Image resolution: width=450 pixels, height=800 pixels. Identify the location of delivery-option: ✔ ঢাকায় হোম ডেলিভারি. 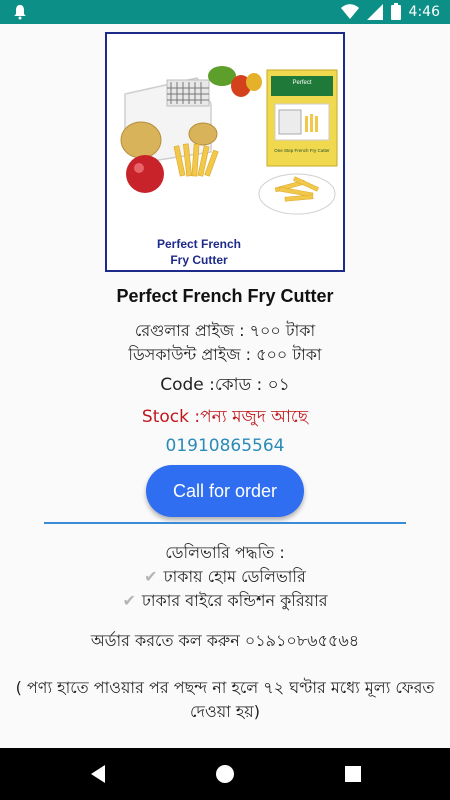
(225, 577).